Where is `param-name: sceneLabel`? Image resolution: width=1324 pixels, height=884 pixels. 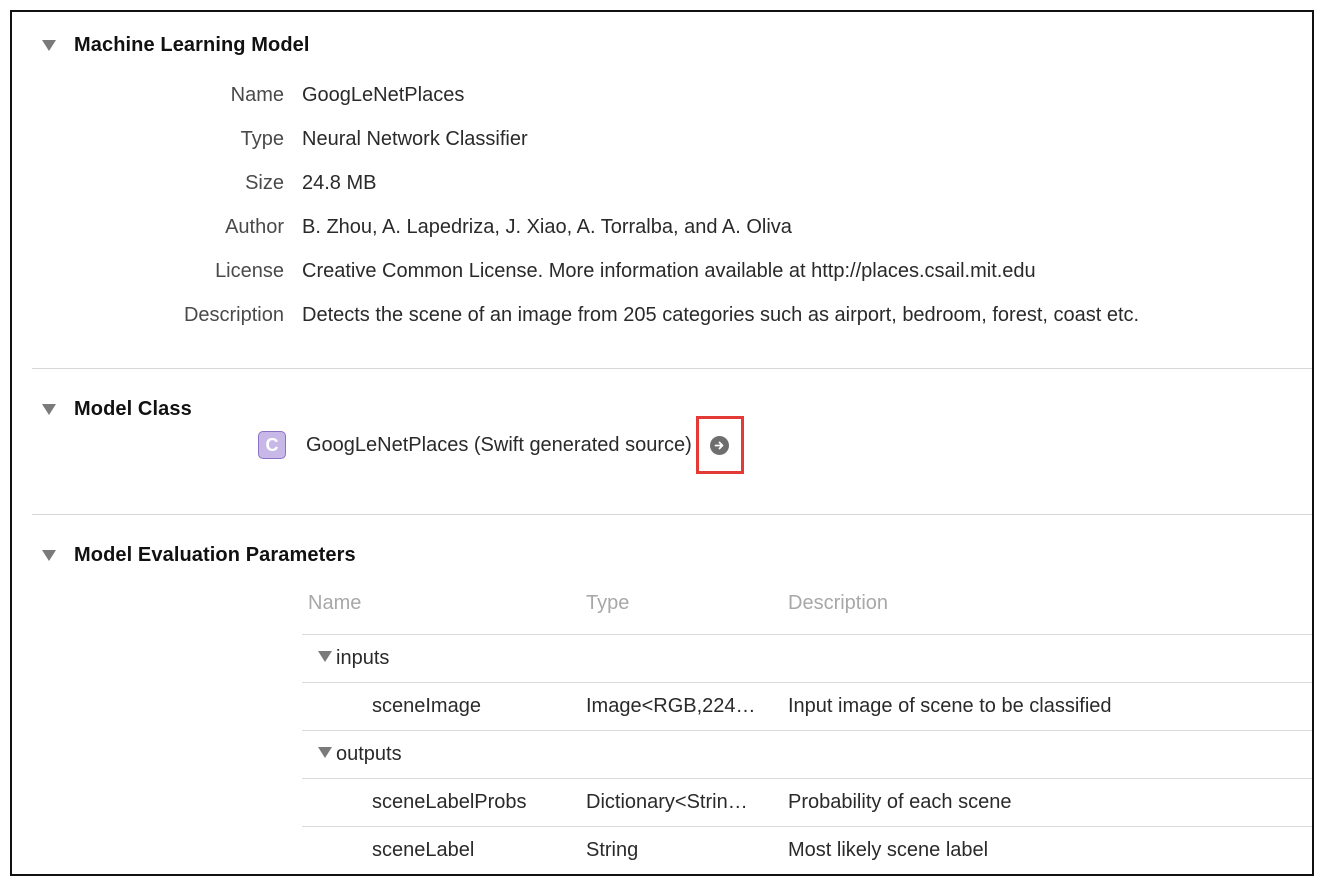 param-name: sceneLabel is located at coordinates (423, 850).